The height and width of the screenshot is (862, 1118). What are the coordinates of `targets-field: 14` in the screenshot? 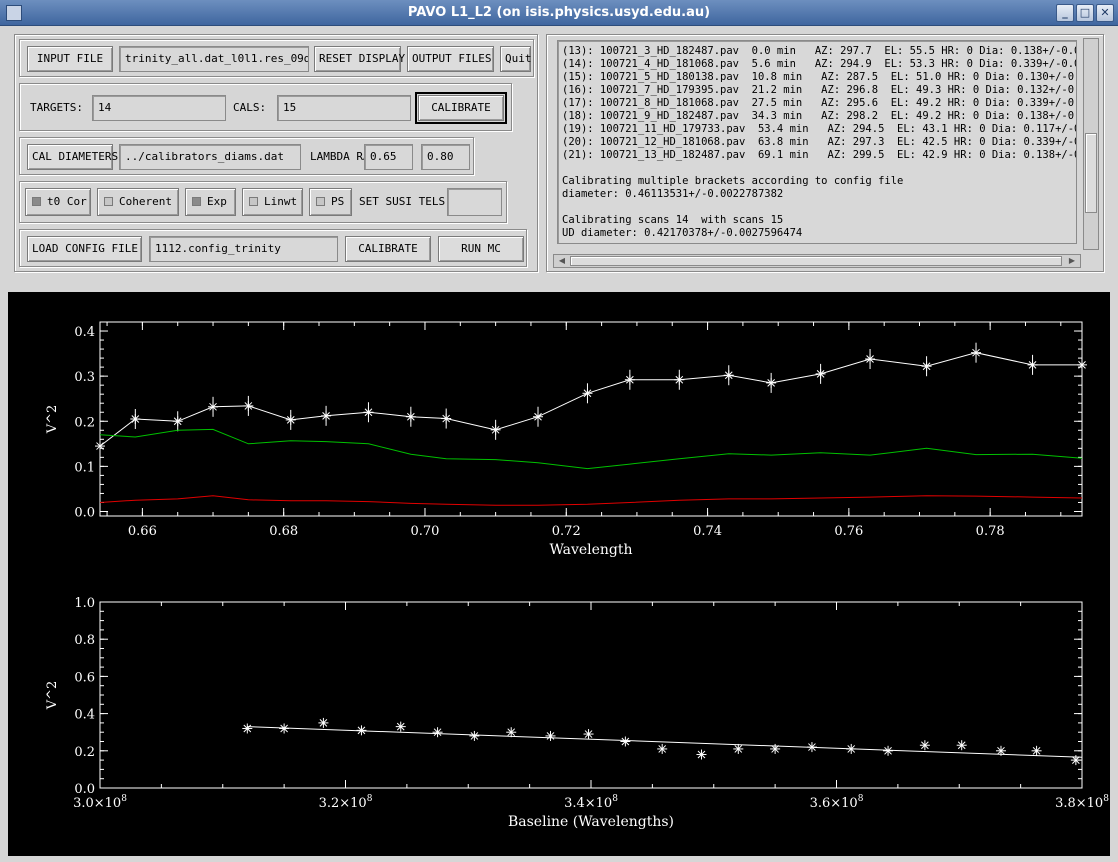 It's located at (159, 108).